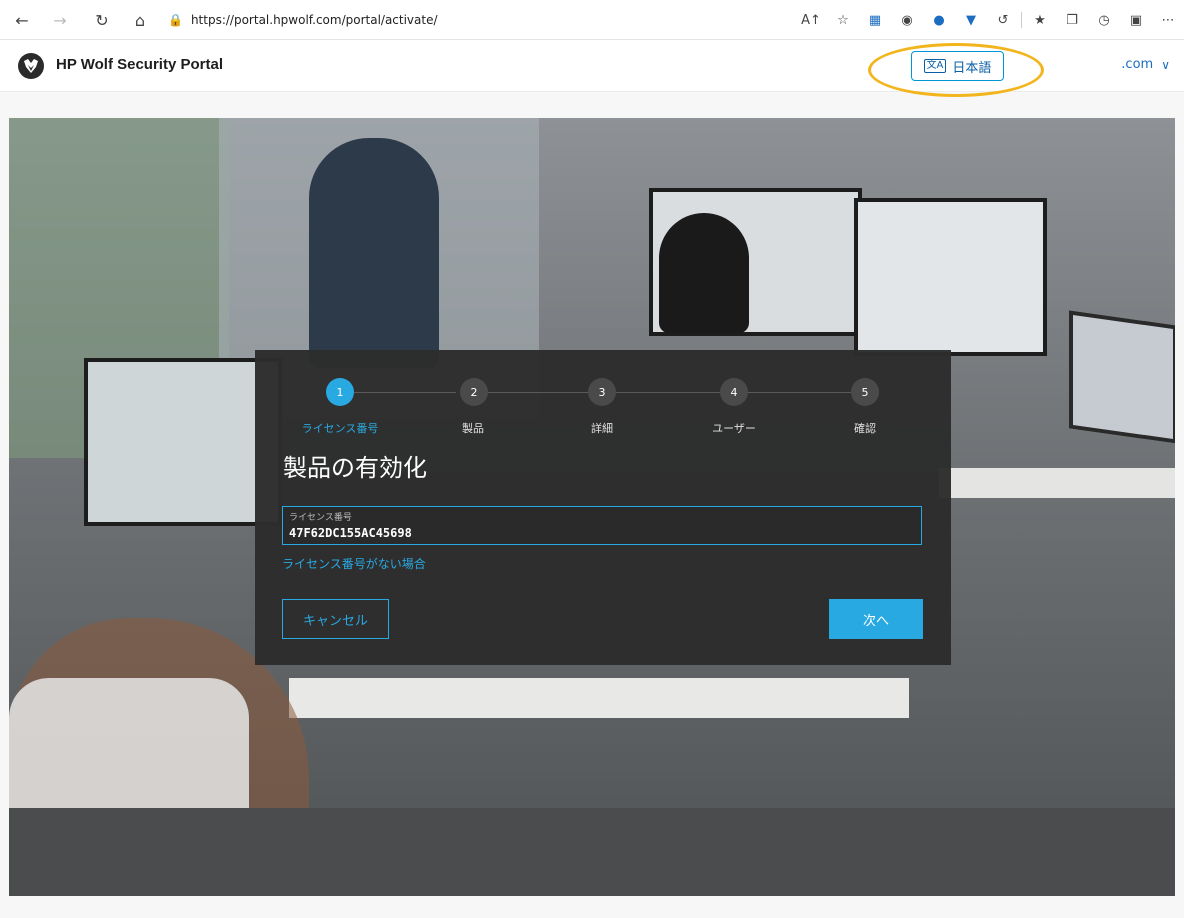 Image resolution: width=1184 pixels, height=918 pixels. Describe the element at coordinates (1021, 20) in the screenshot. I see `toolbar-separator` at that location.